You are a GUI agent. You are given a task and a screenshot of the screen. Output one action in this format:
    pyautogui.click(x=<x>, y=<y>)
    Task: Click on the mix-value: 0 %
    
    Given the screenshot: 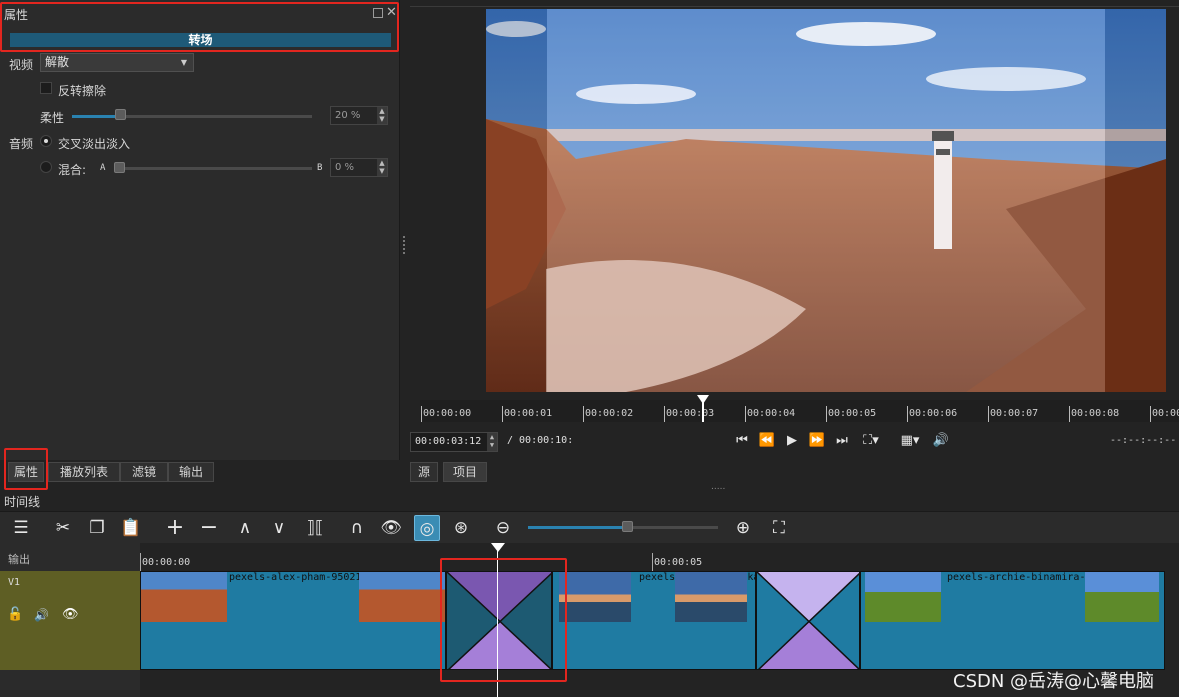 What is the action you would take?
    pyautogui.click(x=345, y=167)
    